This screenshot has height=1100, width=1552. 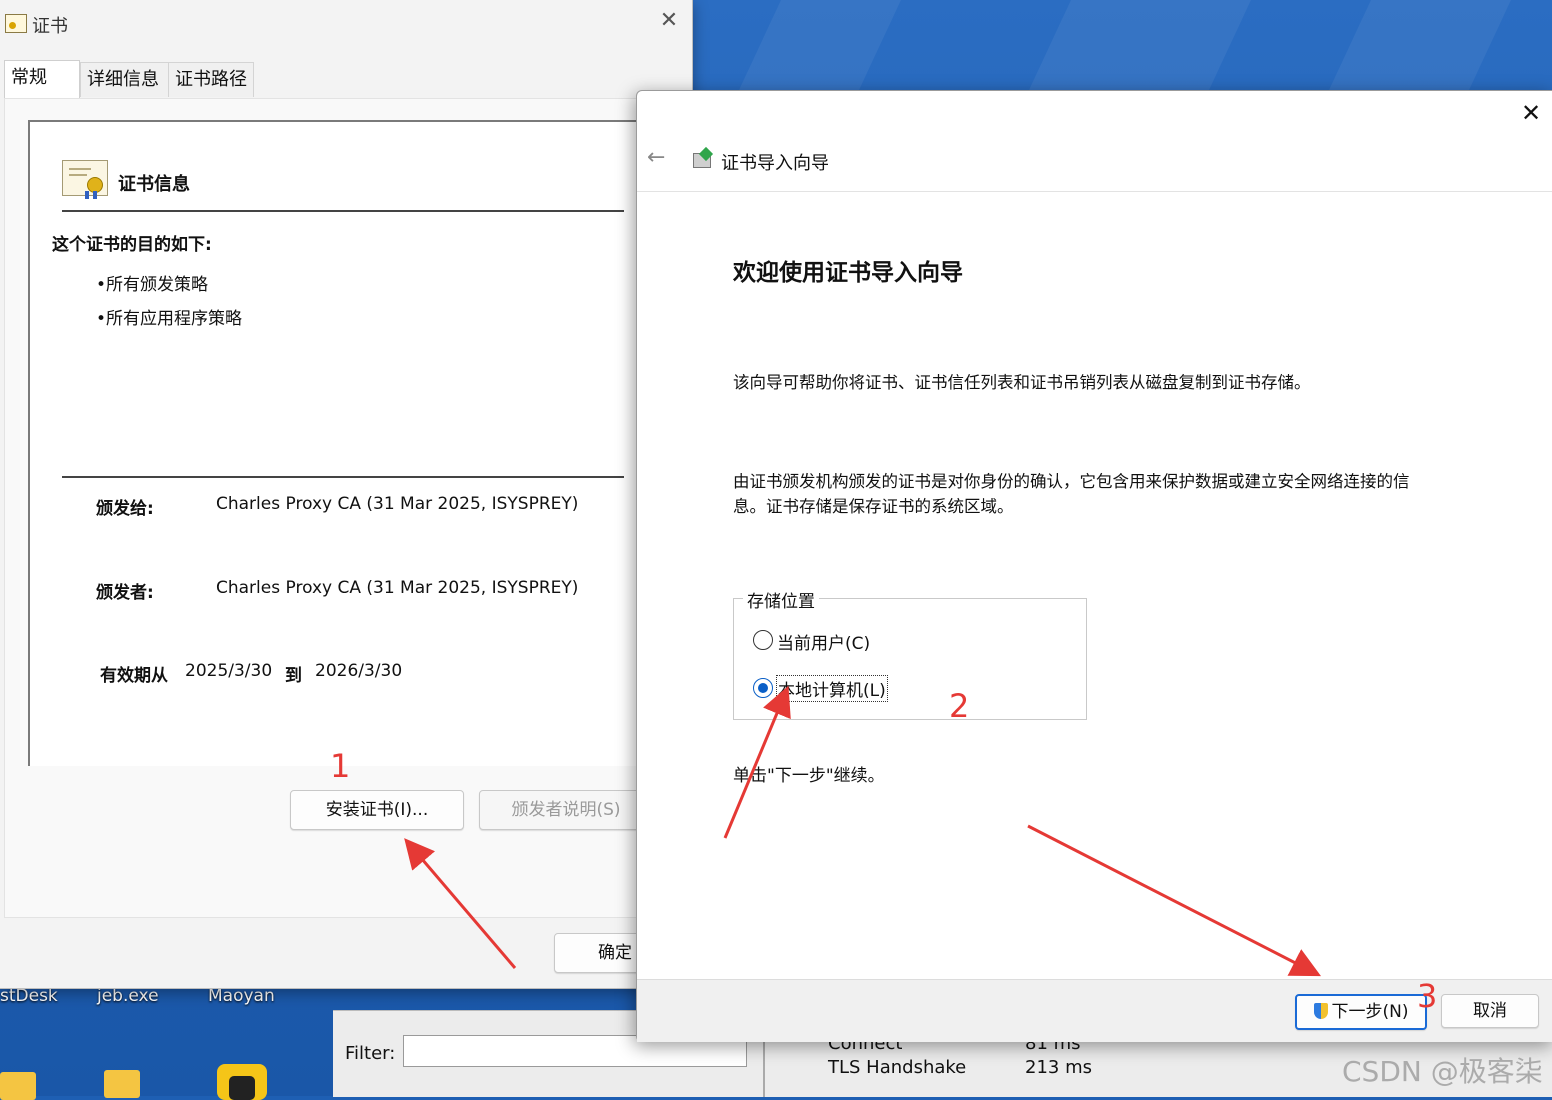 I want to click on valid-to-label: 到, so click(x=293, y=676).